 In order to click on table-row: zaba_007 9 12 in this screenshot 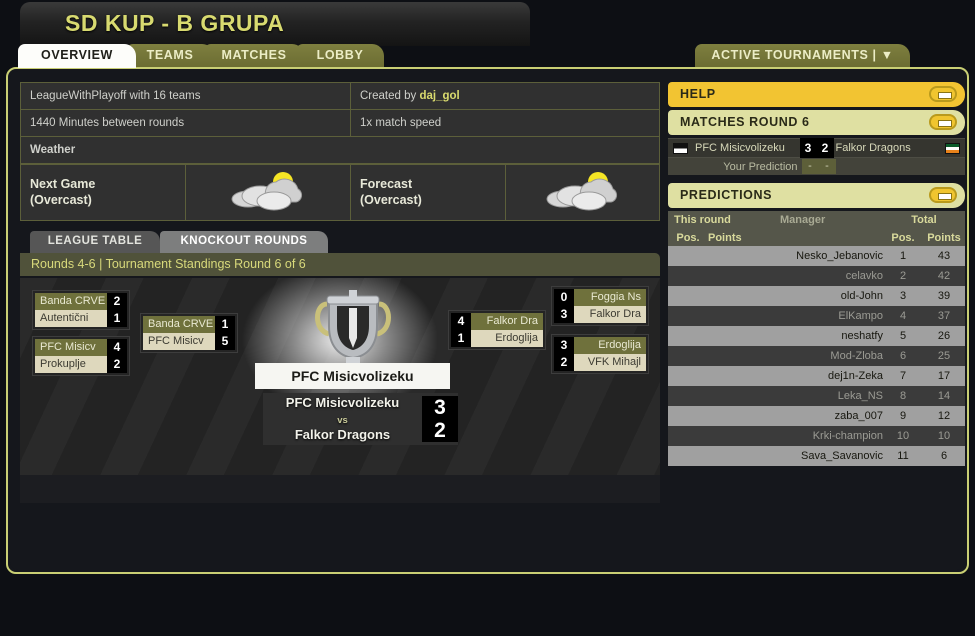, I will do `click(816, 416)`.